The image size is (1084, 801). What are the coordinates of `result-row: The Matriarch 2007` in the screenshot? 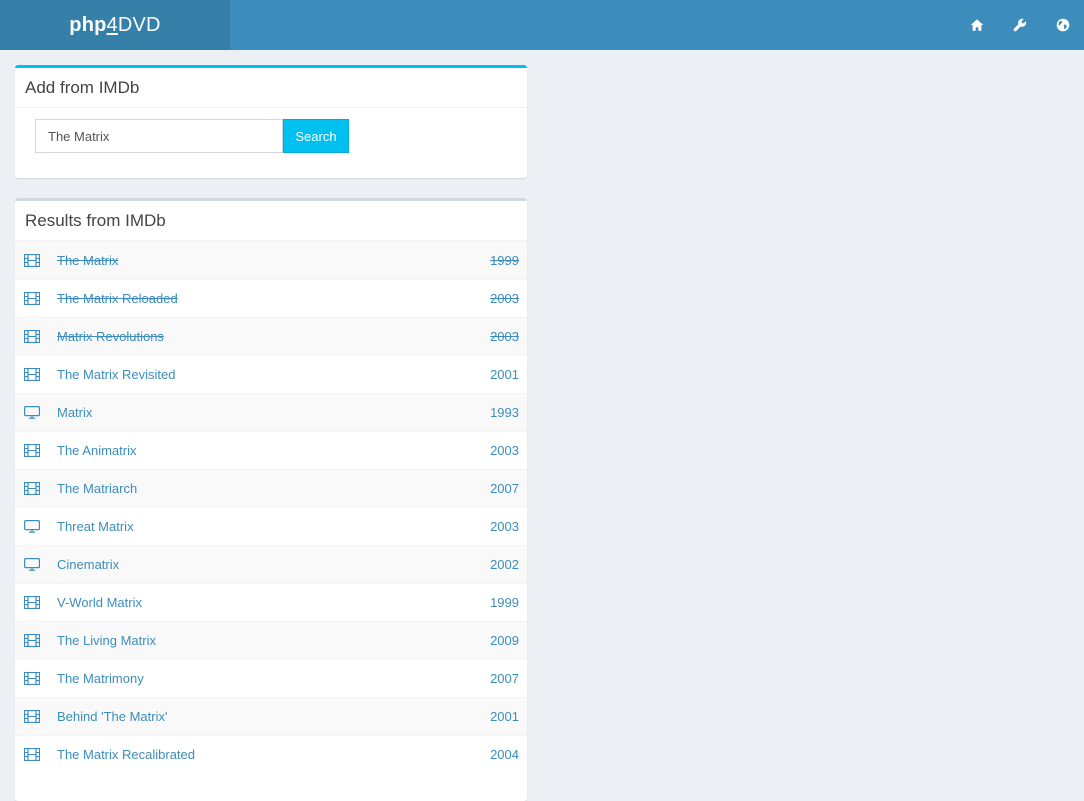 It's located at (271, 488).